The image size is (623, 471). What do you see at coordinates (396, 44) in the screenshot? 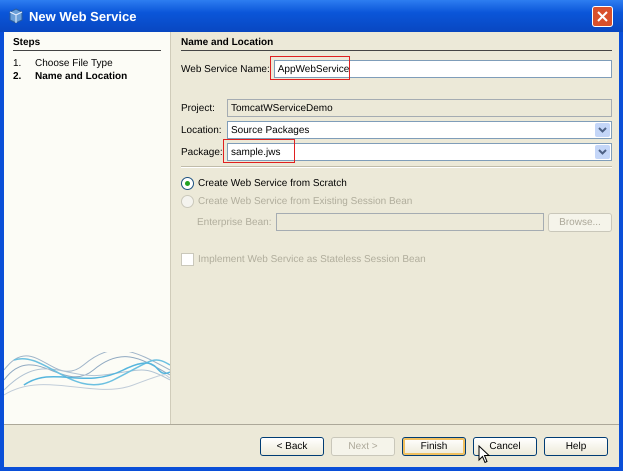
I see `section-heading: Name and Location` at bounding box center [396, 44].